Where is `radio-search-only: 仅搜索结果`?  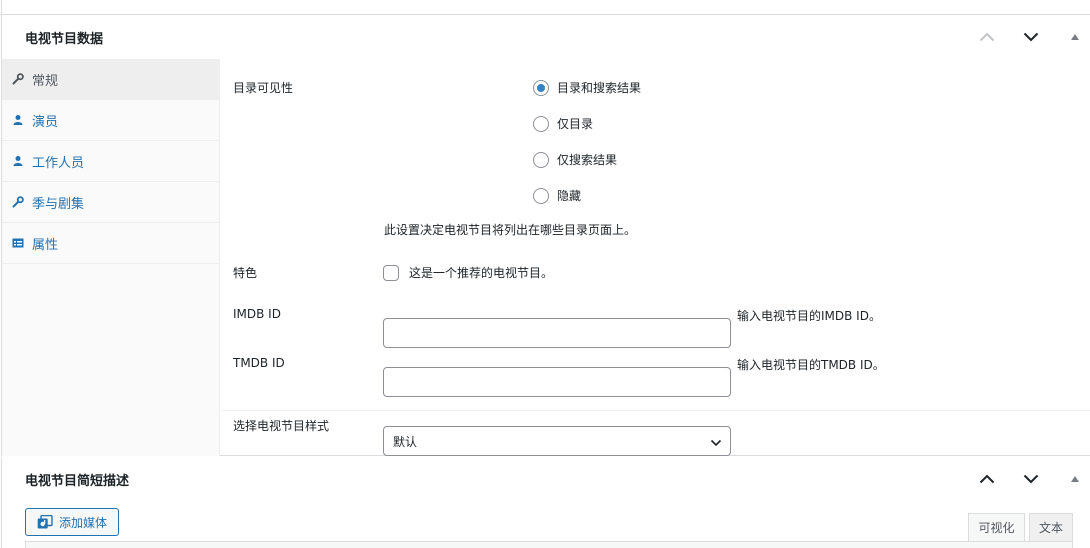
radio-search-only: 仅搜索结果 is located at coordinates (575, 159).